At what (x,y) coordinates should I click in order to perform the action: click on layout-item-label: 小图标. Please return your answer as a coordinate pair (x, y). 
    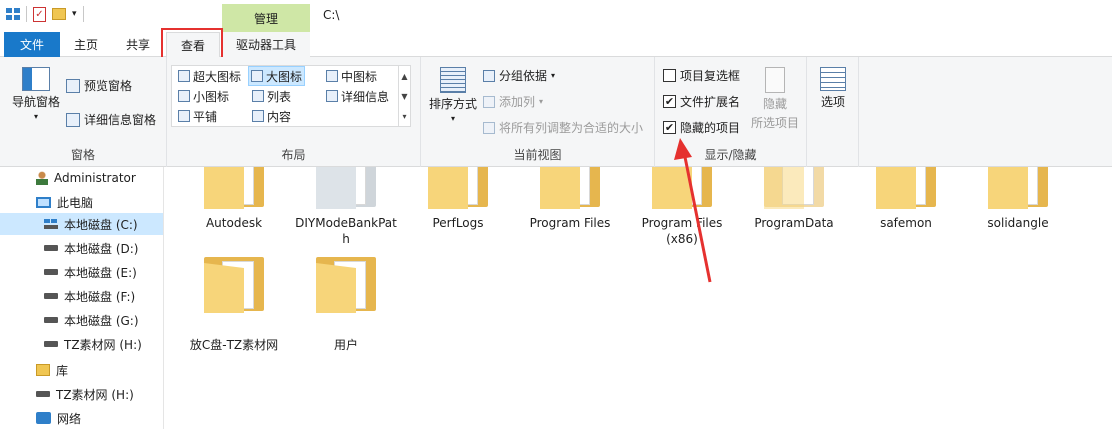
    Looking at the image, I should click on (211, 96).